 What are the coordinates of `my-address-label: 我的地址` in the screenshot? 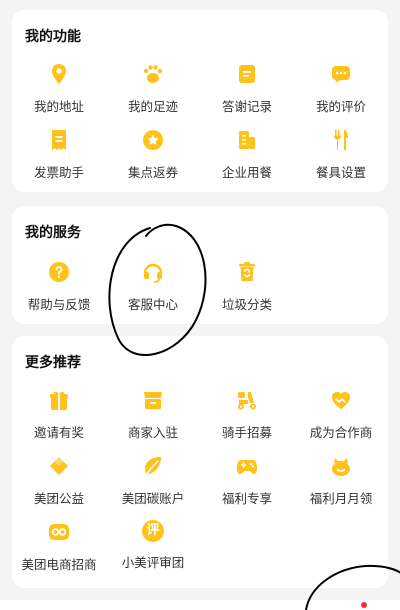 It's located at (58, 106).